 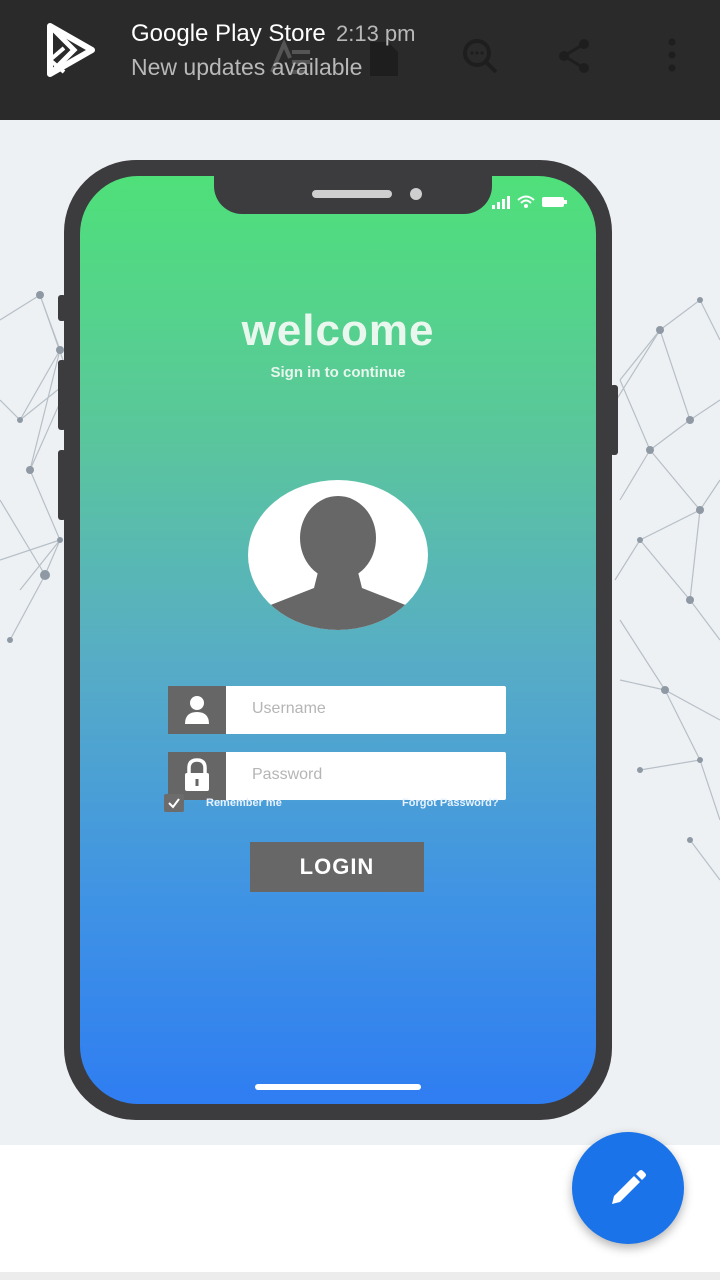 What do you see at coordinates (337, 867) in the screenshot?
I see `login-button: LOGIN` at bounding box center [337, 867].